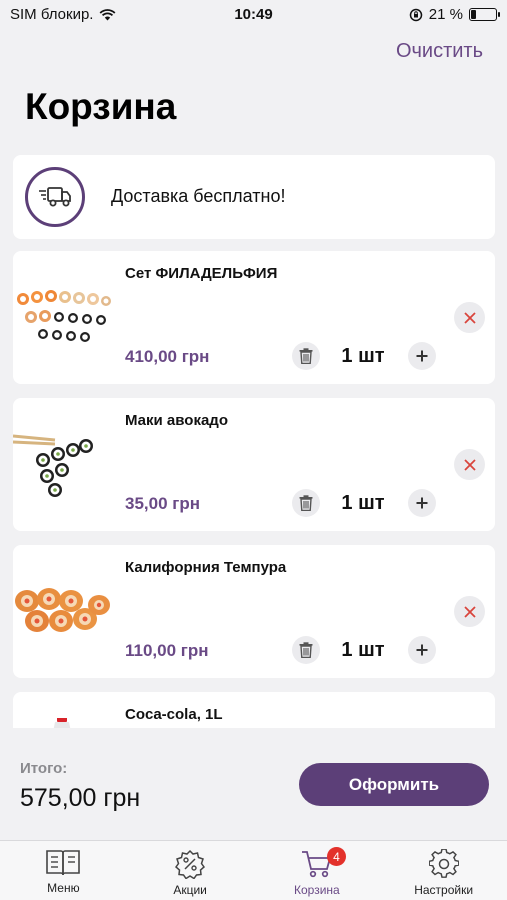  I want to click on delivery-truck-badge, so click(55, 197).